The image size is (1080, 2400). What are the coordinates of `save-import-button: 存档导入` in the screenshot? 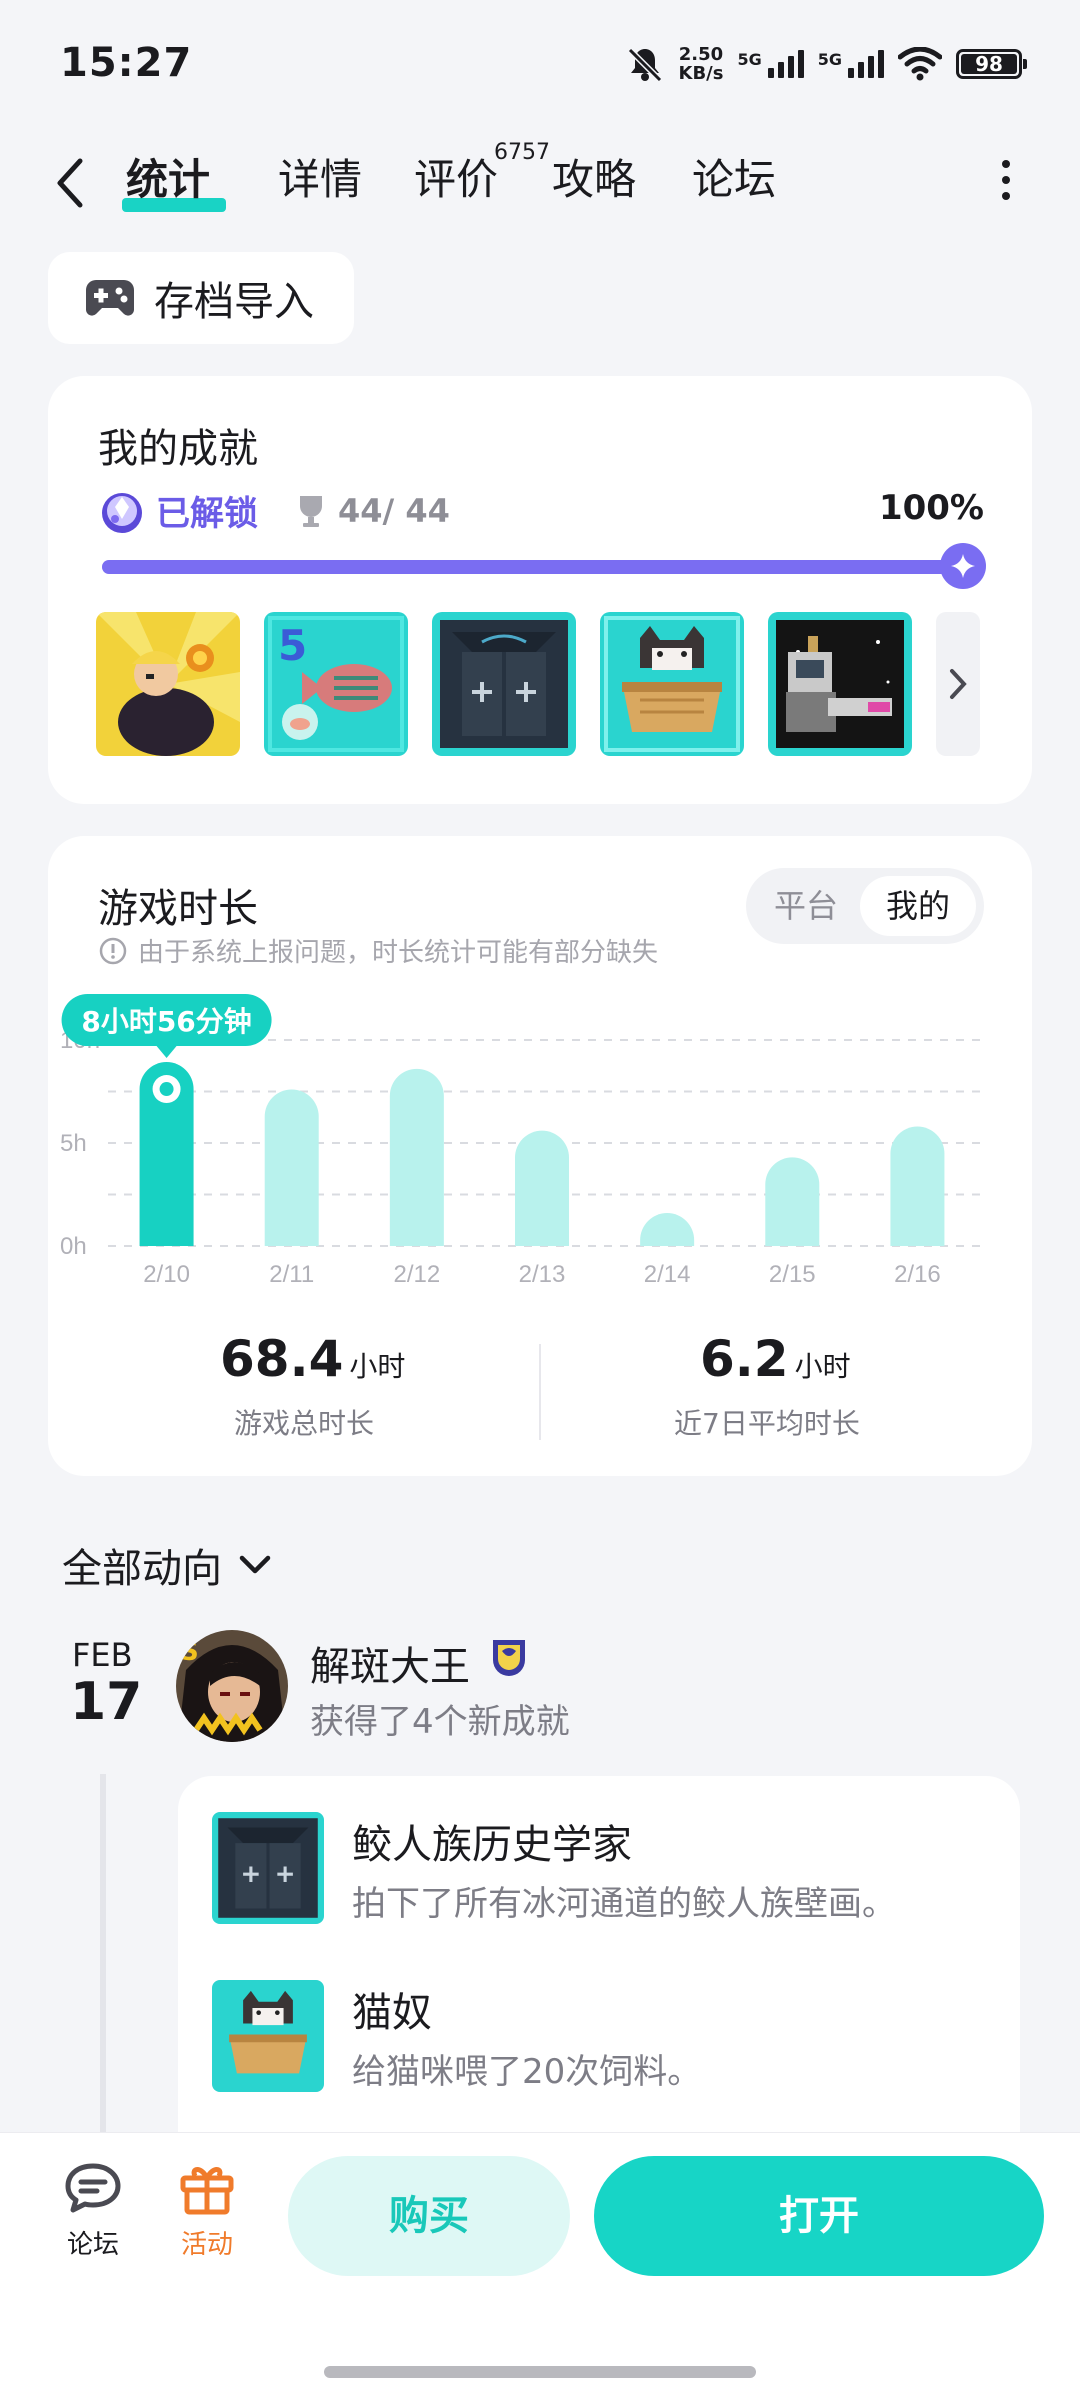 It's located at (201, 298).